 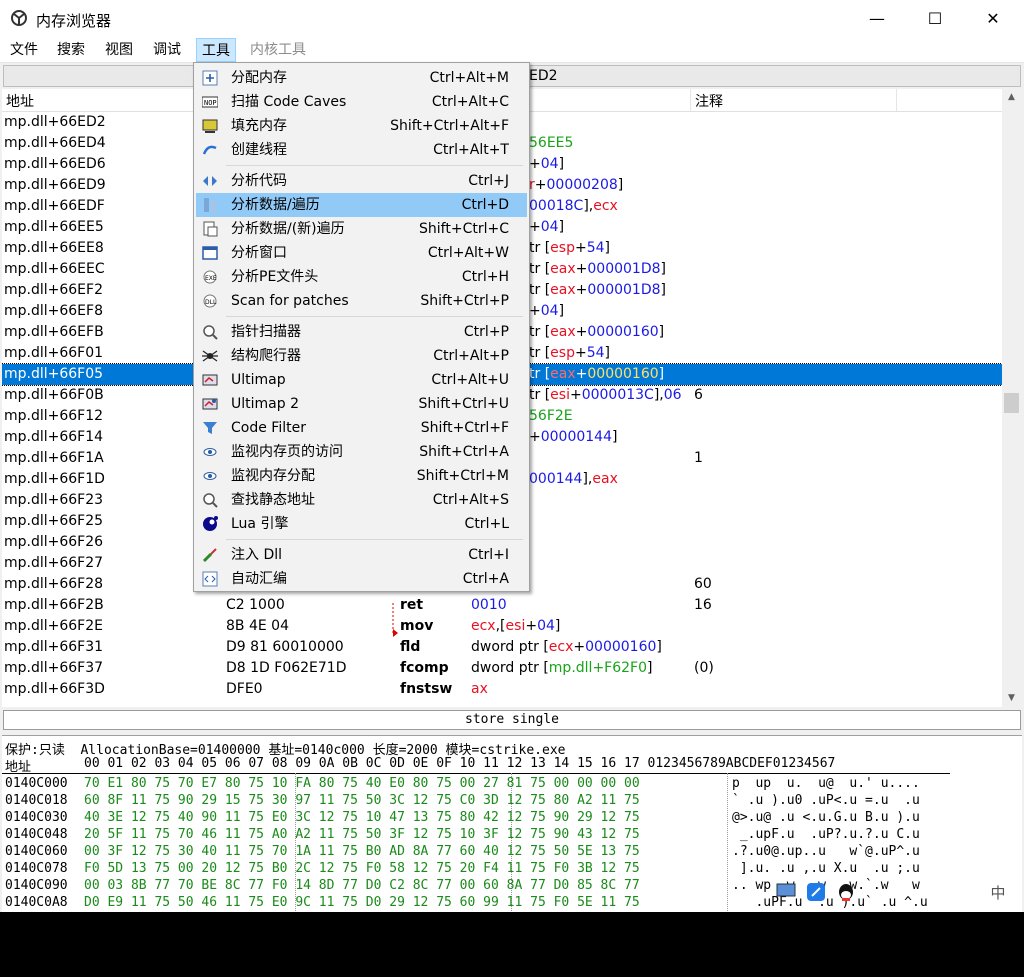 I want to click on menu-item: 创建线程 Ctrl+Alt+T, so click(x=361, y=150).